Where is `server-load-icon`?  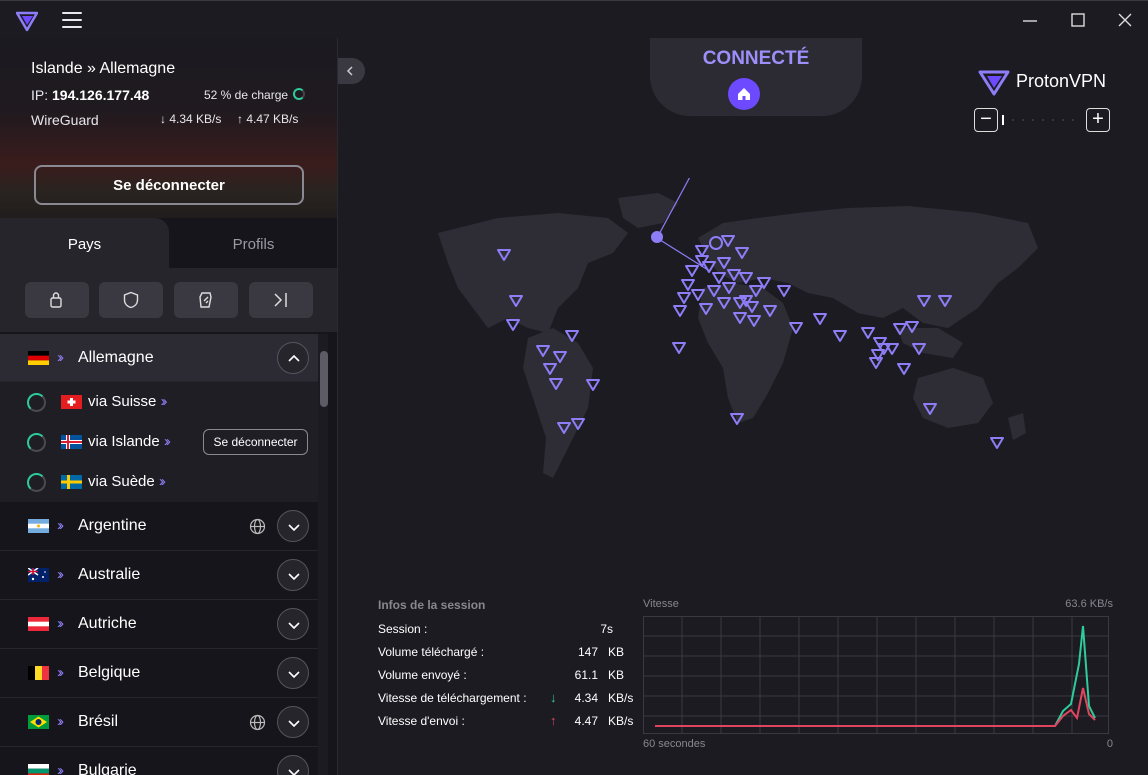 server-load-icon is located at coordinates (36, 402).